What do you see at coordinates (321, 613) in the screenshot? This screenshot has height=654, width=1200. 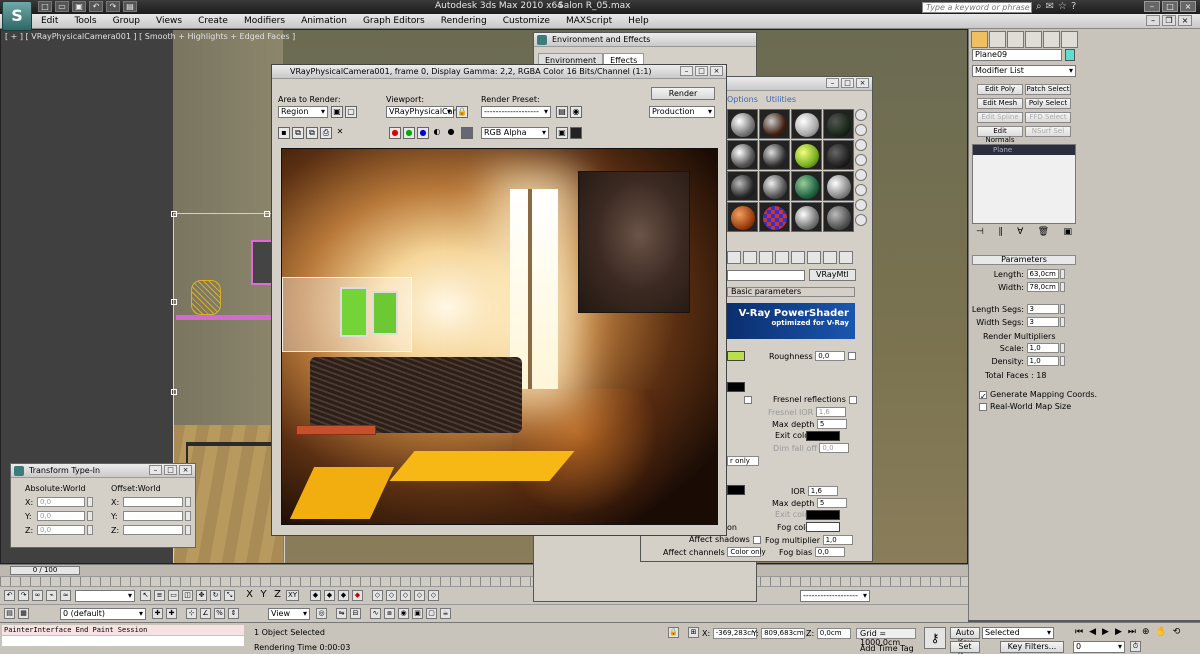 I see `pivot-point-icon: ◎` at bounding box center [321, 613].